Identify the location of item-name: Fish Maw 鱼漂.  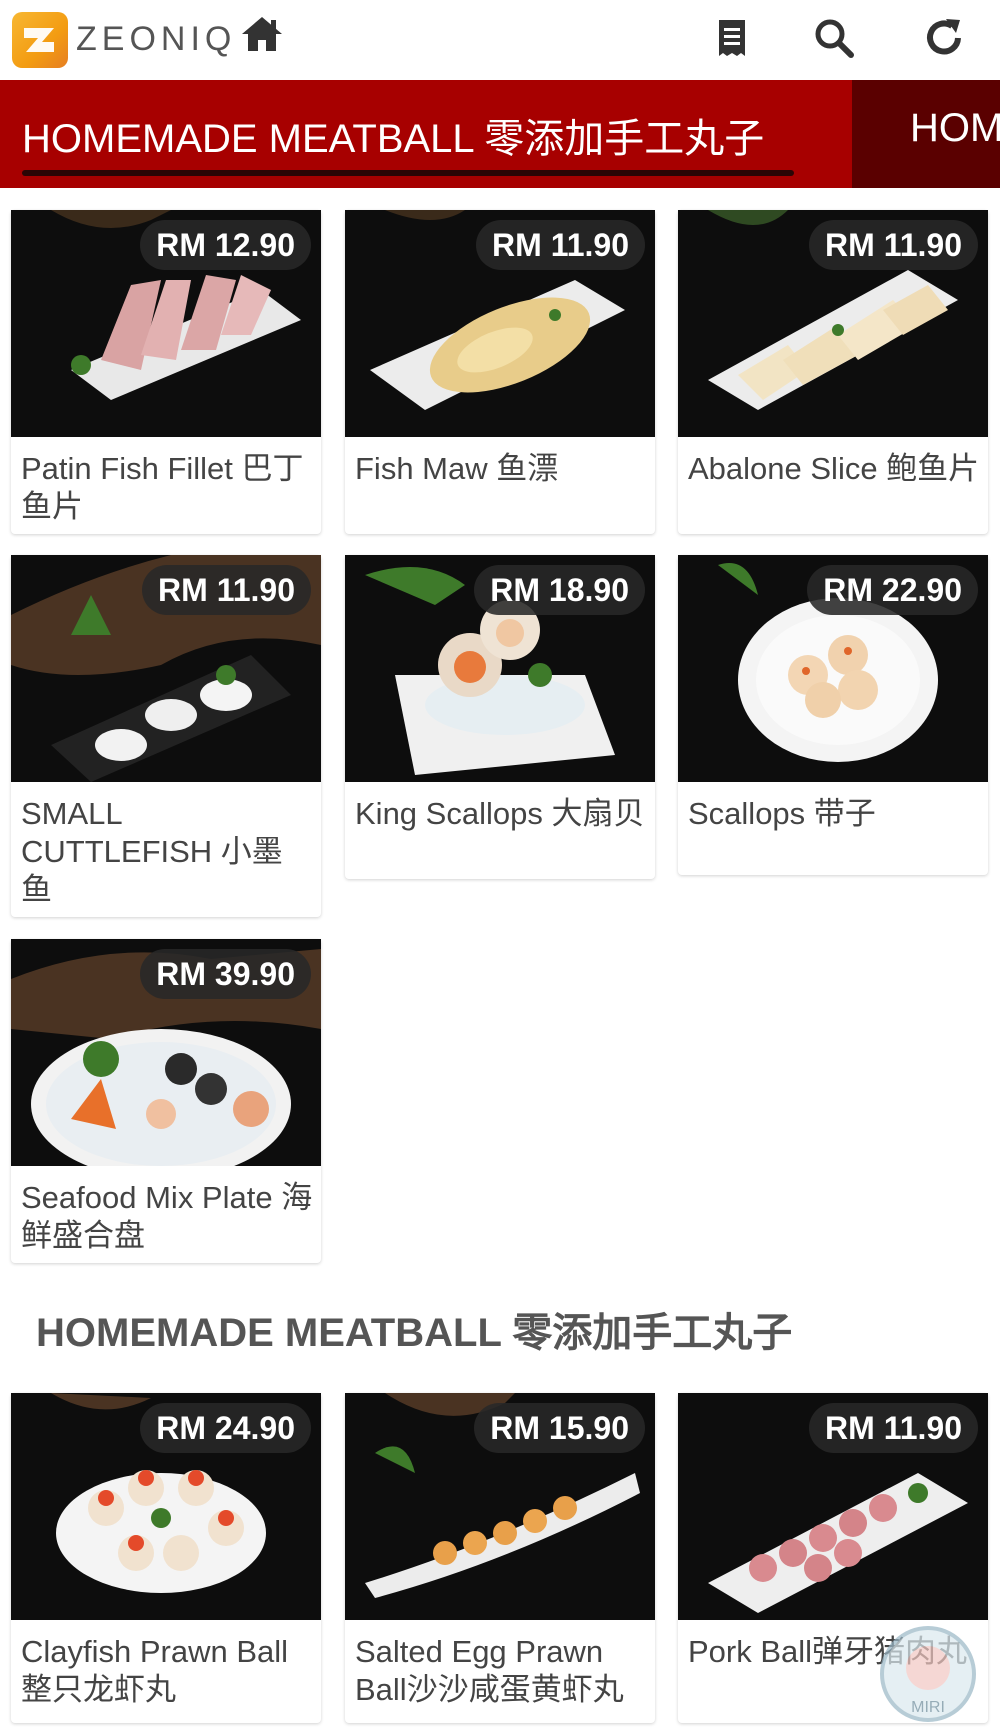
(457, 468).